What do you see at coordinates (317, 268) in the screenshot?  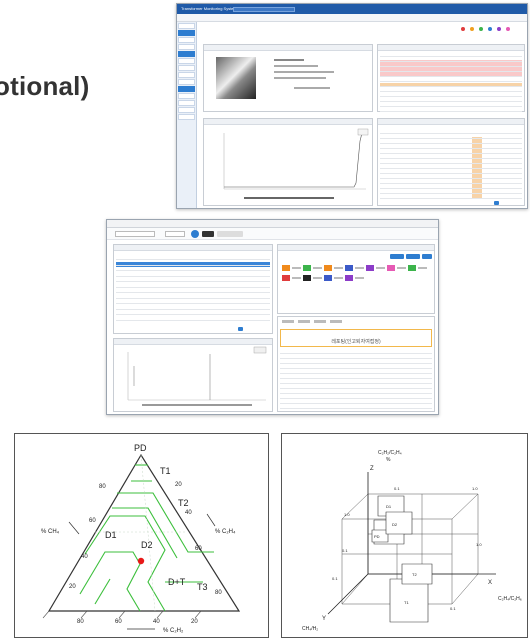 I see `status-button-label` at bounding box center [317, 268].